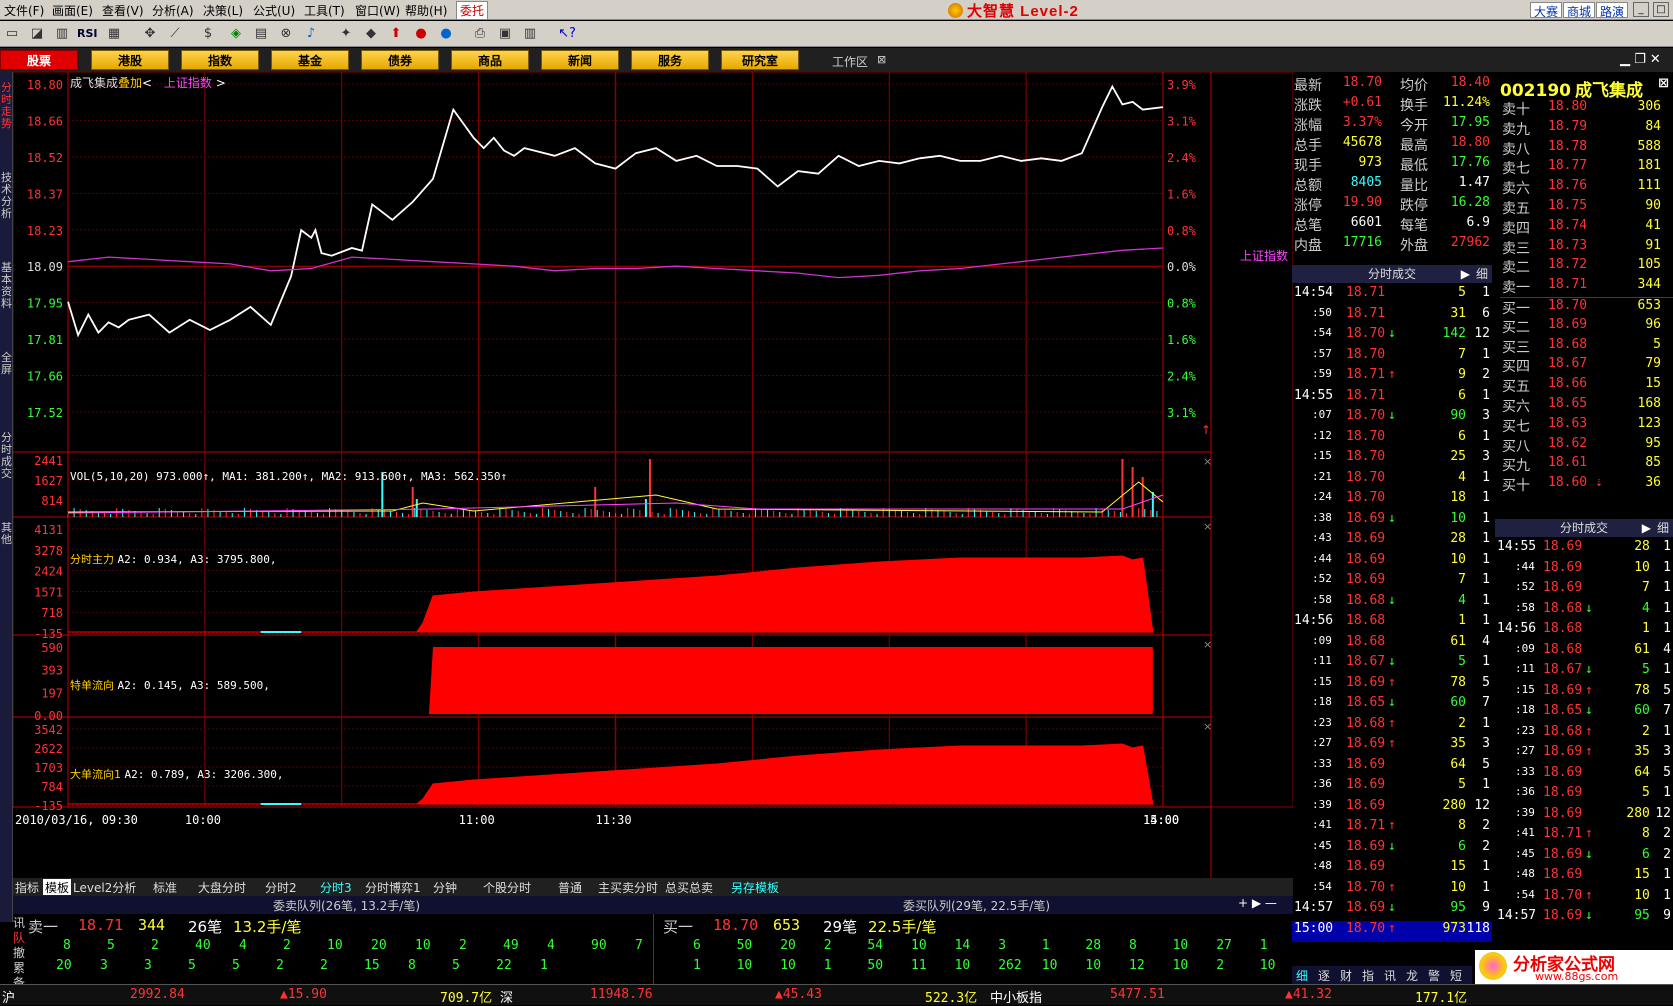  What do you see at coordinates (426, 10) in the screenshot?
I see `menu-help: 帮助(H)` at bounding box center [426, 10].